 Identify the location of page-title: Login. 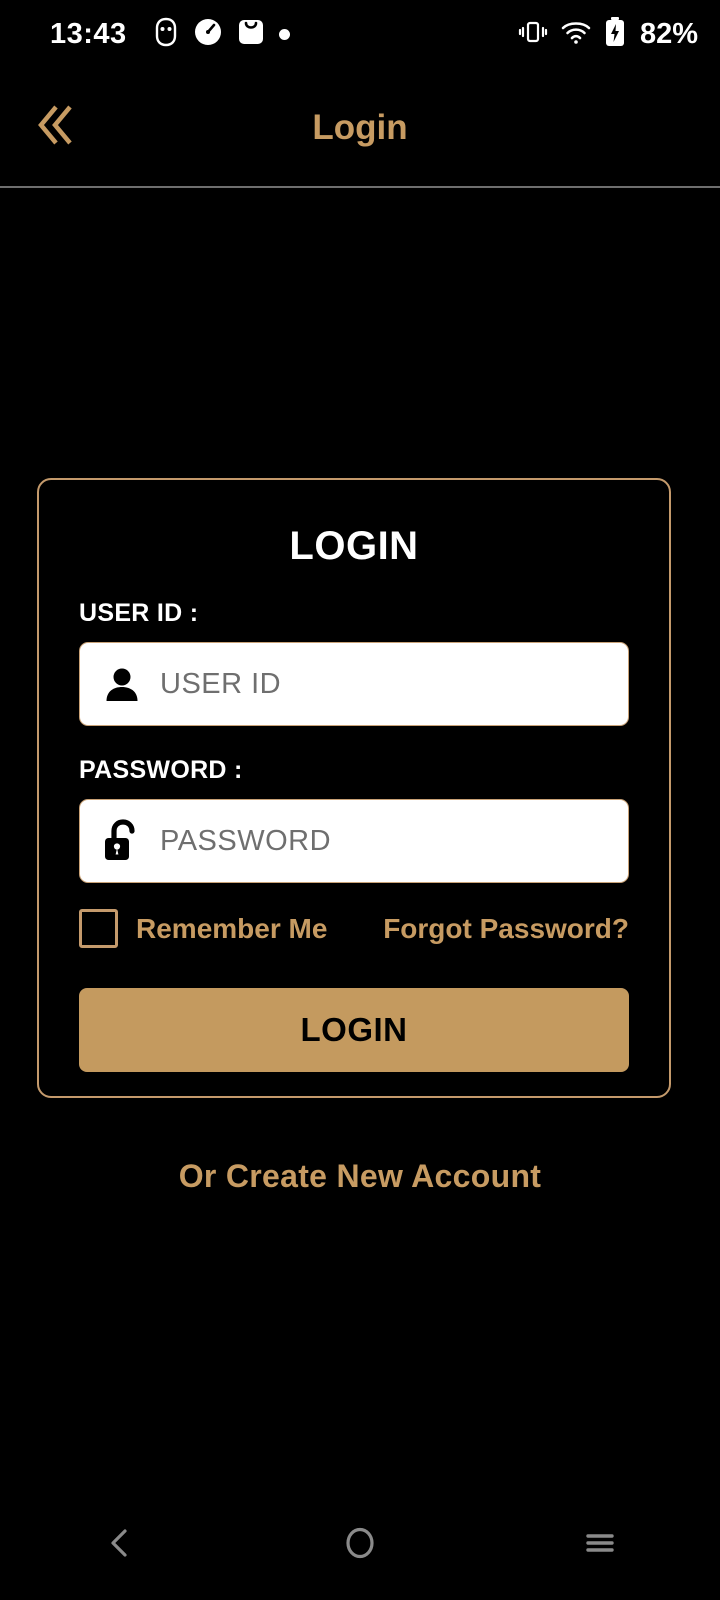
(360, 127).